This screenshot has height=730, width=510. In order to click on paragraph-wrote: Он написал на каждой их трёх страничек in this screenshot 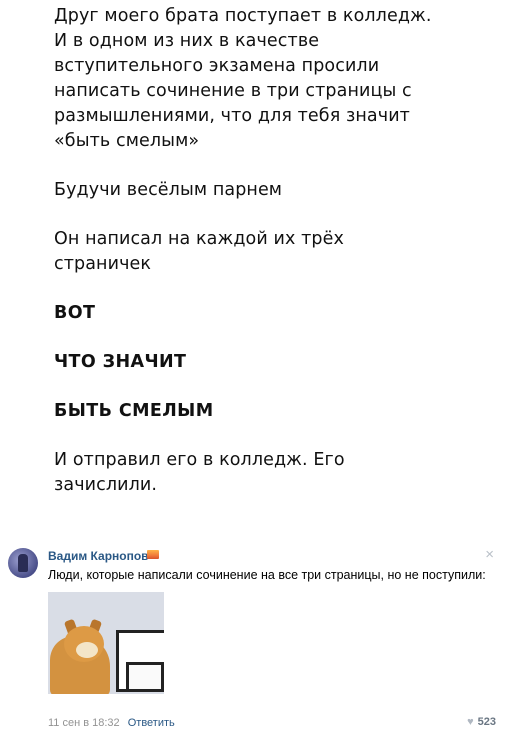, I will do `click(269, 252)`.